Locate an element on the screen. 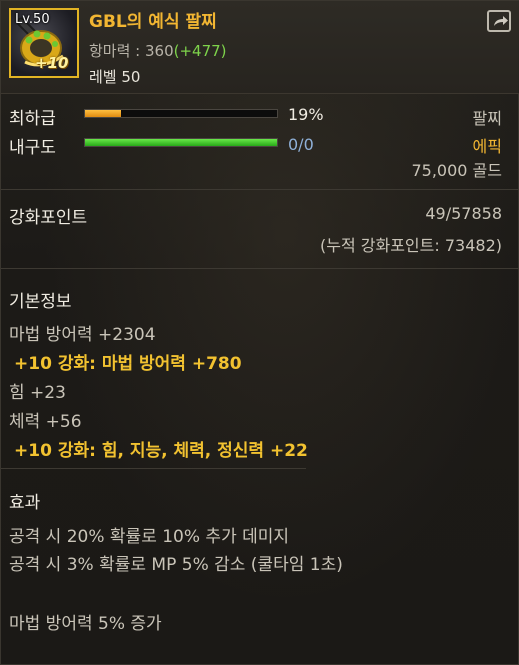  durability-bar-fill is located at coordinates (181, 142).